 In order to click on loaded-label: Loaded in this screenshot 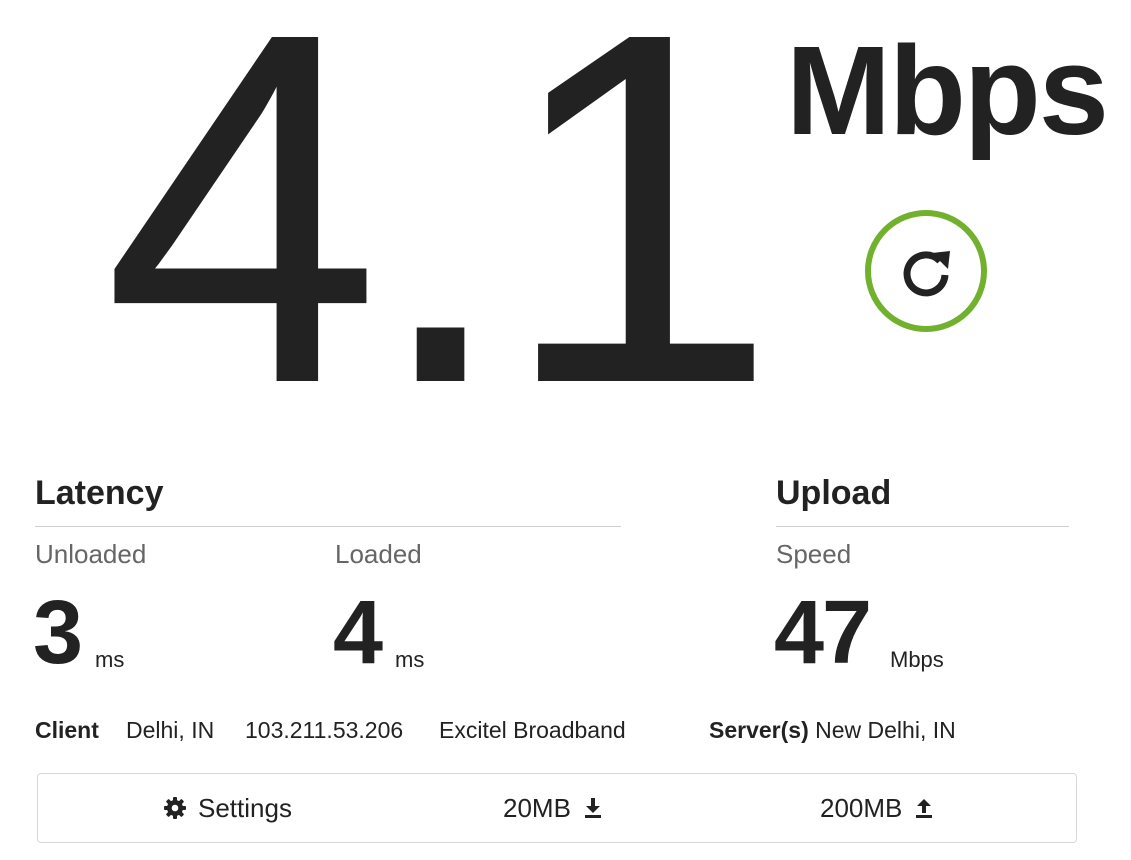, I will do `click(378, 554)`.